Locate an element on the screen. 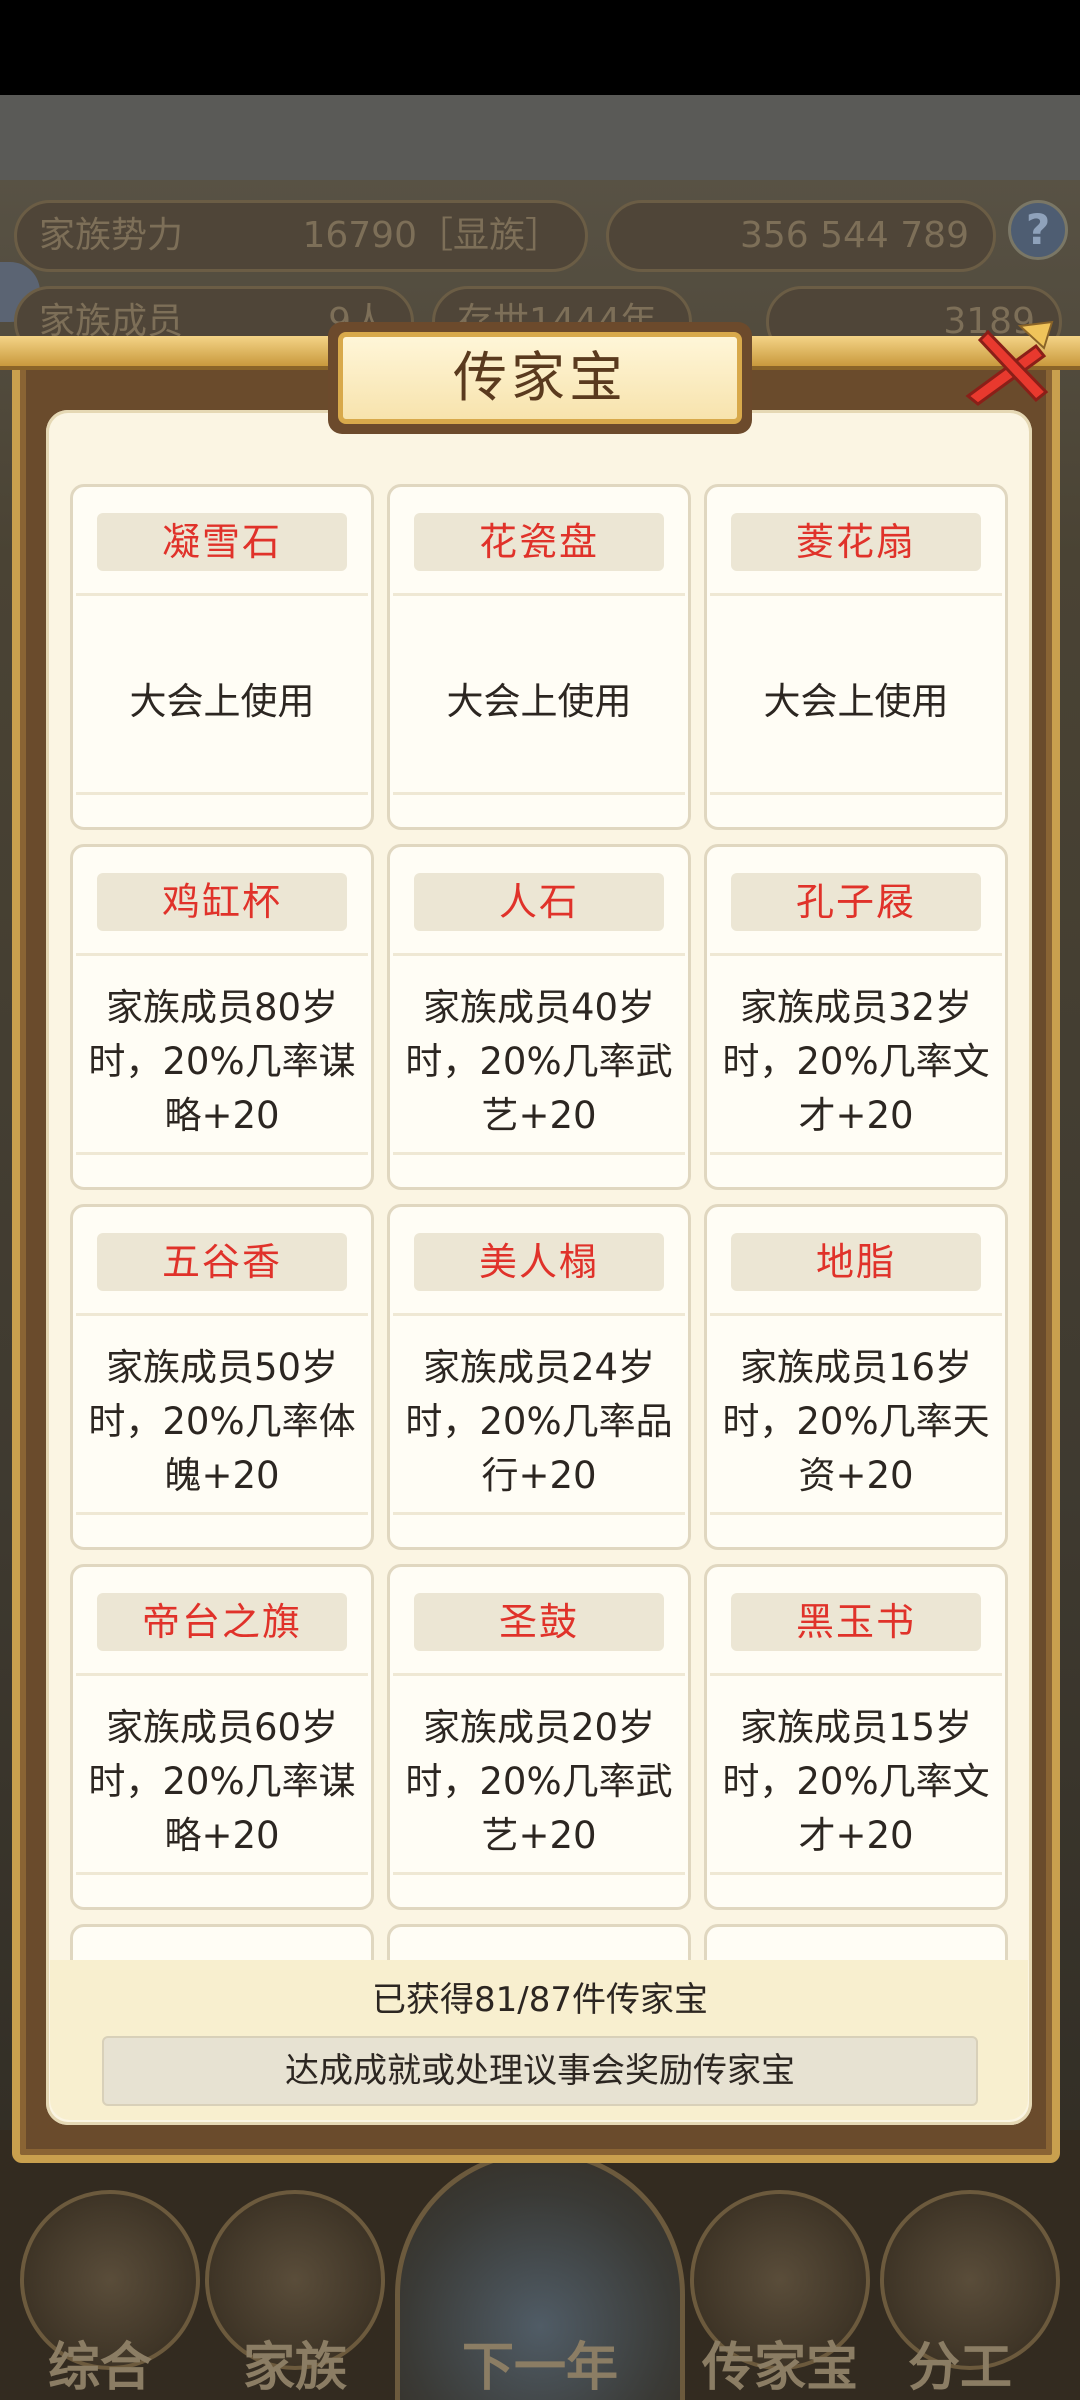 This screenshot has height=2400, width=1080. heirloom-card: 美人榻 家族成员24岁时，20%几率品行+20 is located at coordinates (539, 1377).